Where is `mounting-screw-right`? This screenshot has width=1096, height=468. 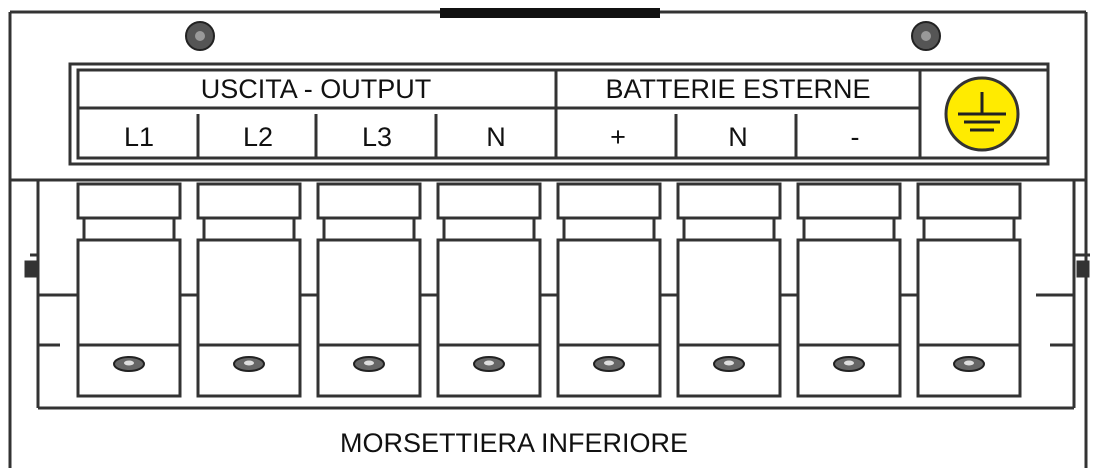 mounting-screw-right is located at coordinates (926, 36).